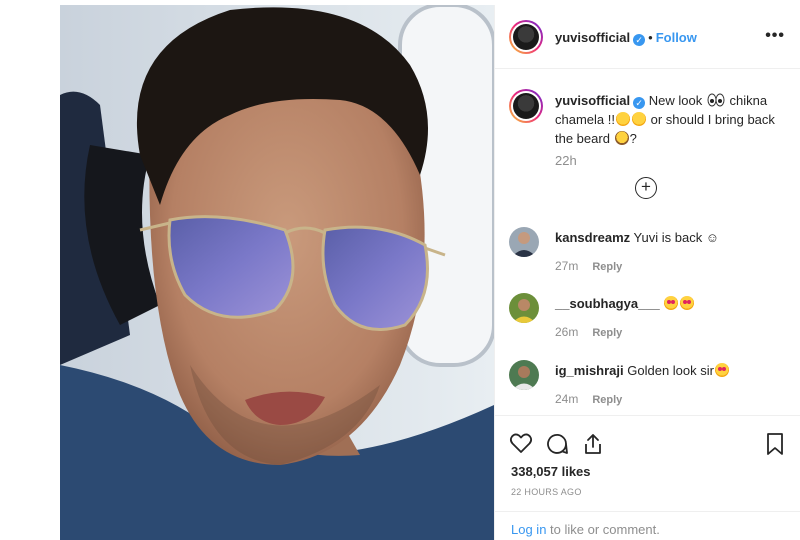 The image size is (800, 540). What do you see at coordinates (592, 100) in the screenshot?
I see `caption-username: yuvisofficial` at bounding box center [592, 100].